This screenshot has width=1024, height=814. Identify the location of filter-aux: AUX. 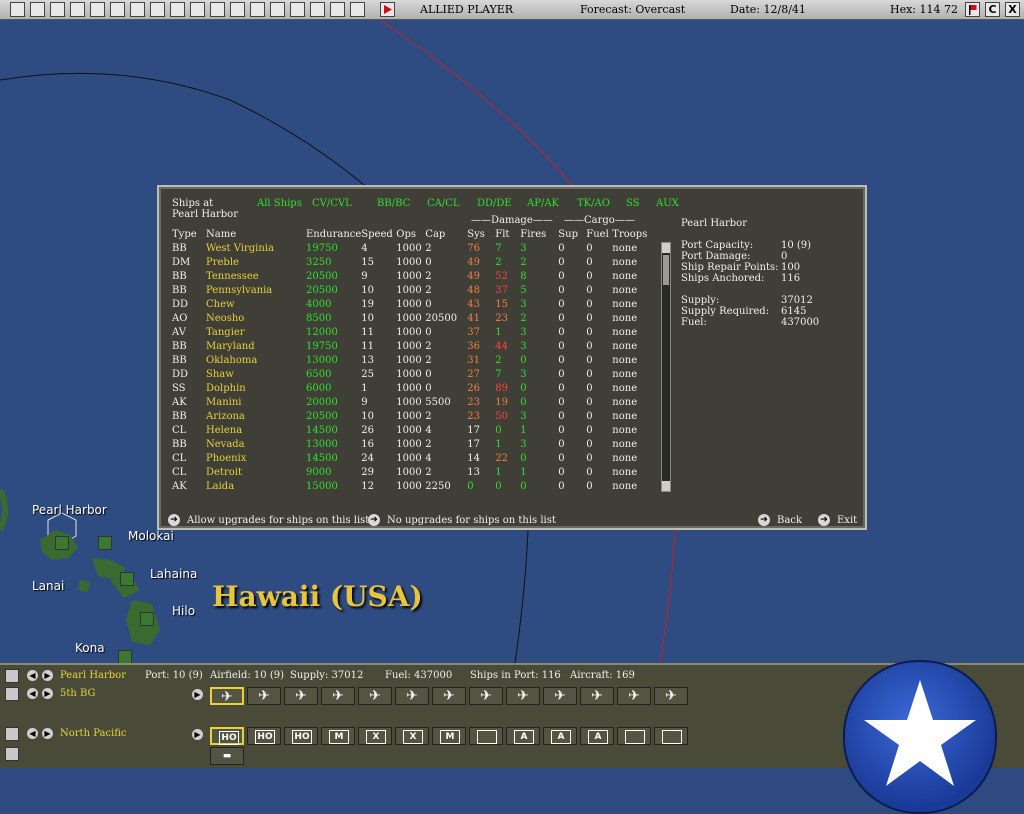
(667, 203).